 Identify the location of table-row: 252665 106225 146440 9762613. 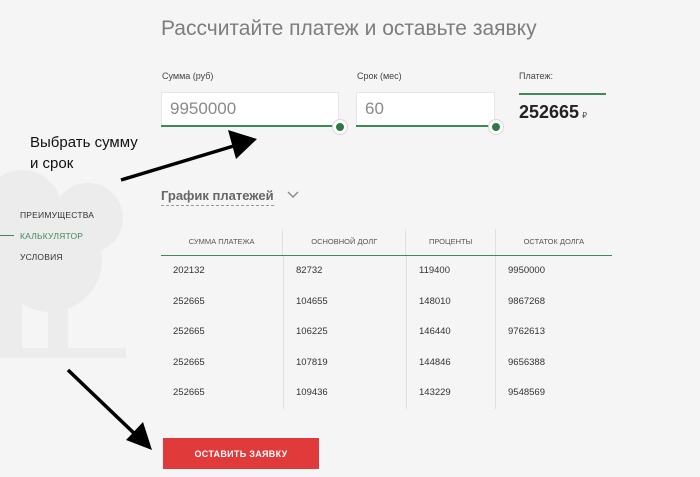
(386, 332).